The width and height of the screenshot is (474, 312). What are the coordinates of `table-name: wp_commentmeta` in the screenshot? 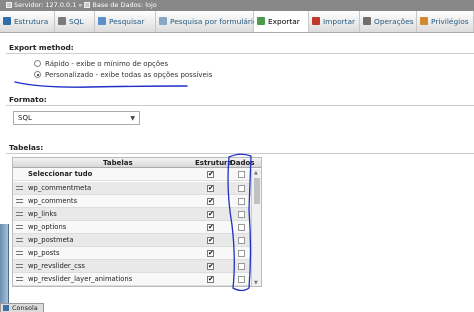 It's located at (60, 188).